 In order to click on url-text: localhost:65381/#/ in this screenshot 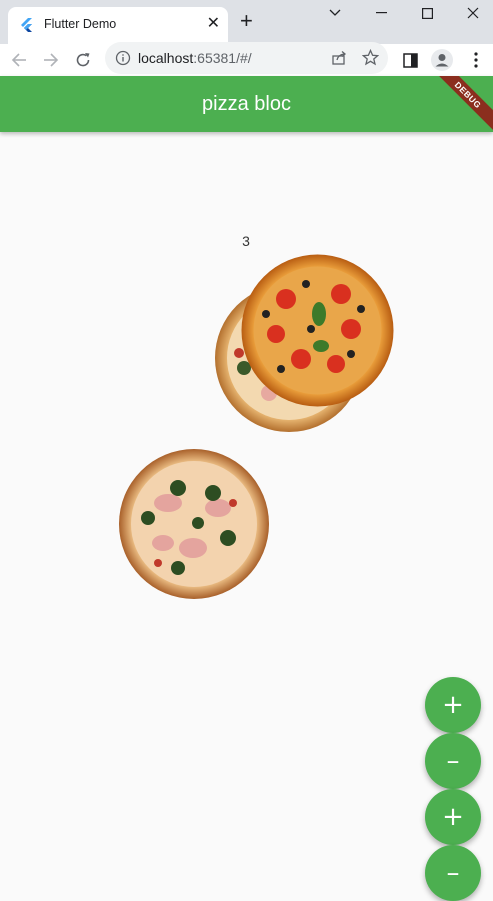, I will do `click(195, 58)`.